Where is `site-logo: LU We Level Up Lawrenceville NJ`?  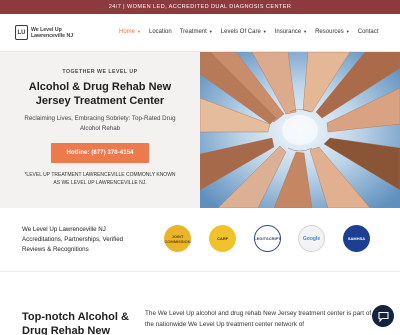 site-logo: LU We Level Up Lawrenceville NJ is located at coordinates (44, 32).